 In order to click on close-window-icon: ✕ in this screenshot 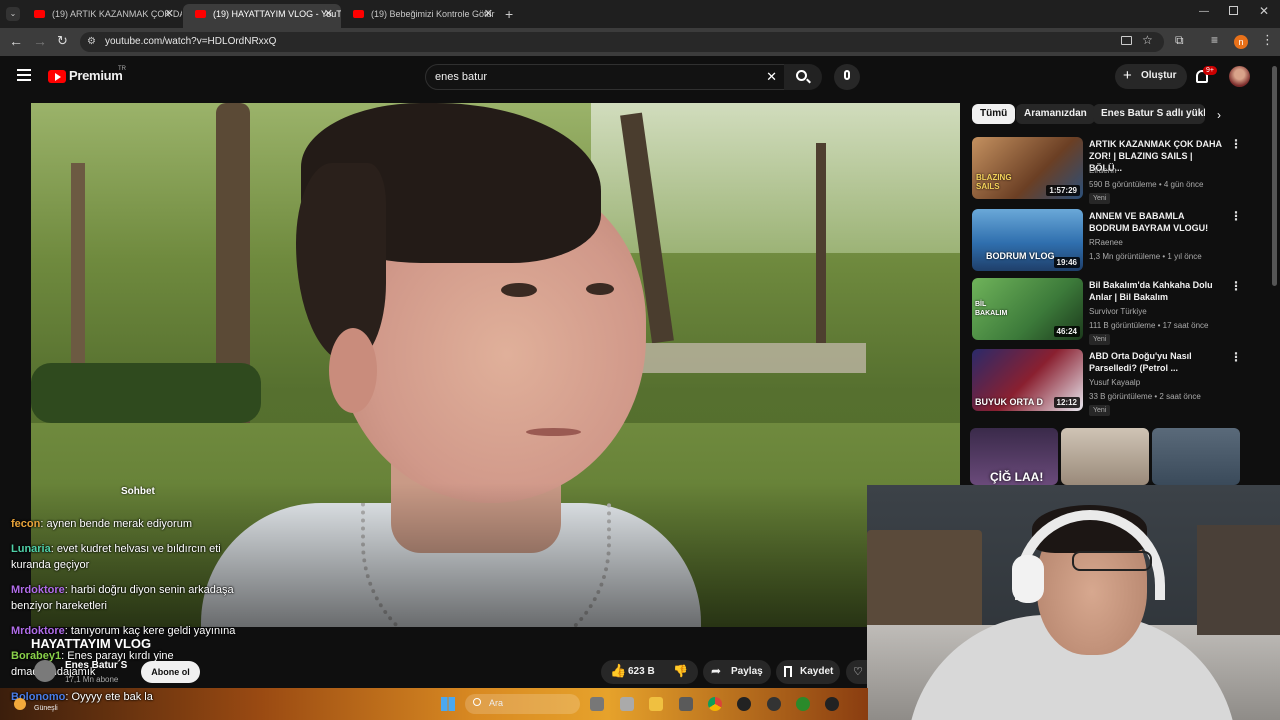, I will do `click(1264, 11)`.